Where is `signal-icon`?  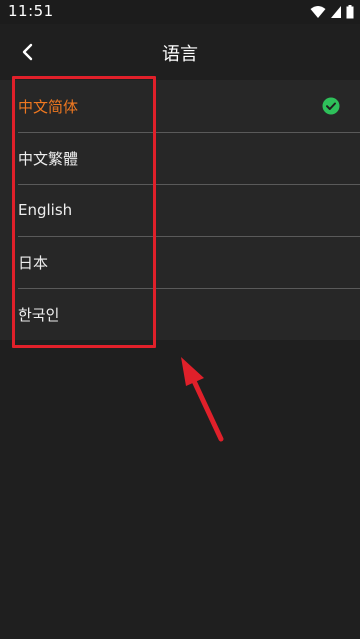 signal-icon is located at coordinates (336, 12).